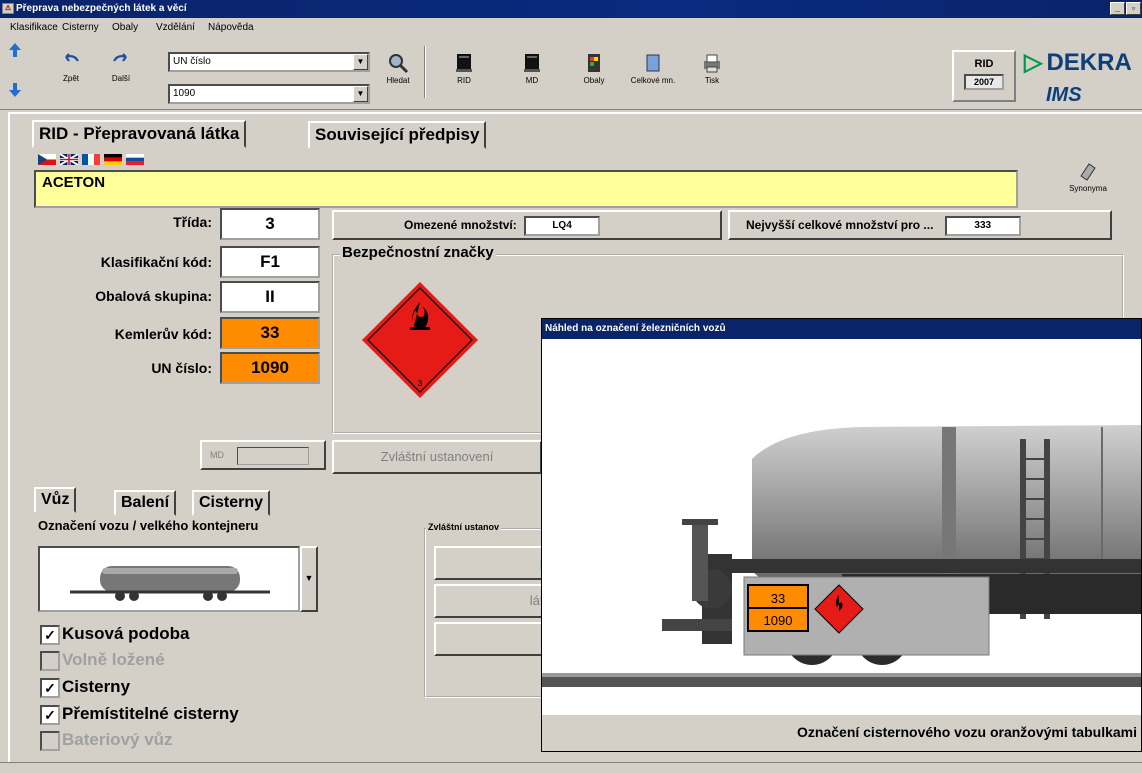  Describe the element at coordinates (181, 368) in the screenshot. I see `un-number-label: UN číslo:` at that location.